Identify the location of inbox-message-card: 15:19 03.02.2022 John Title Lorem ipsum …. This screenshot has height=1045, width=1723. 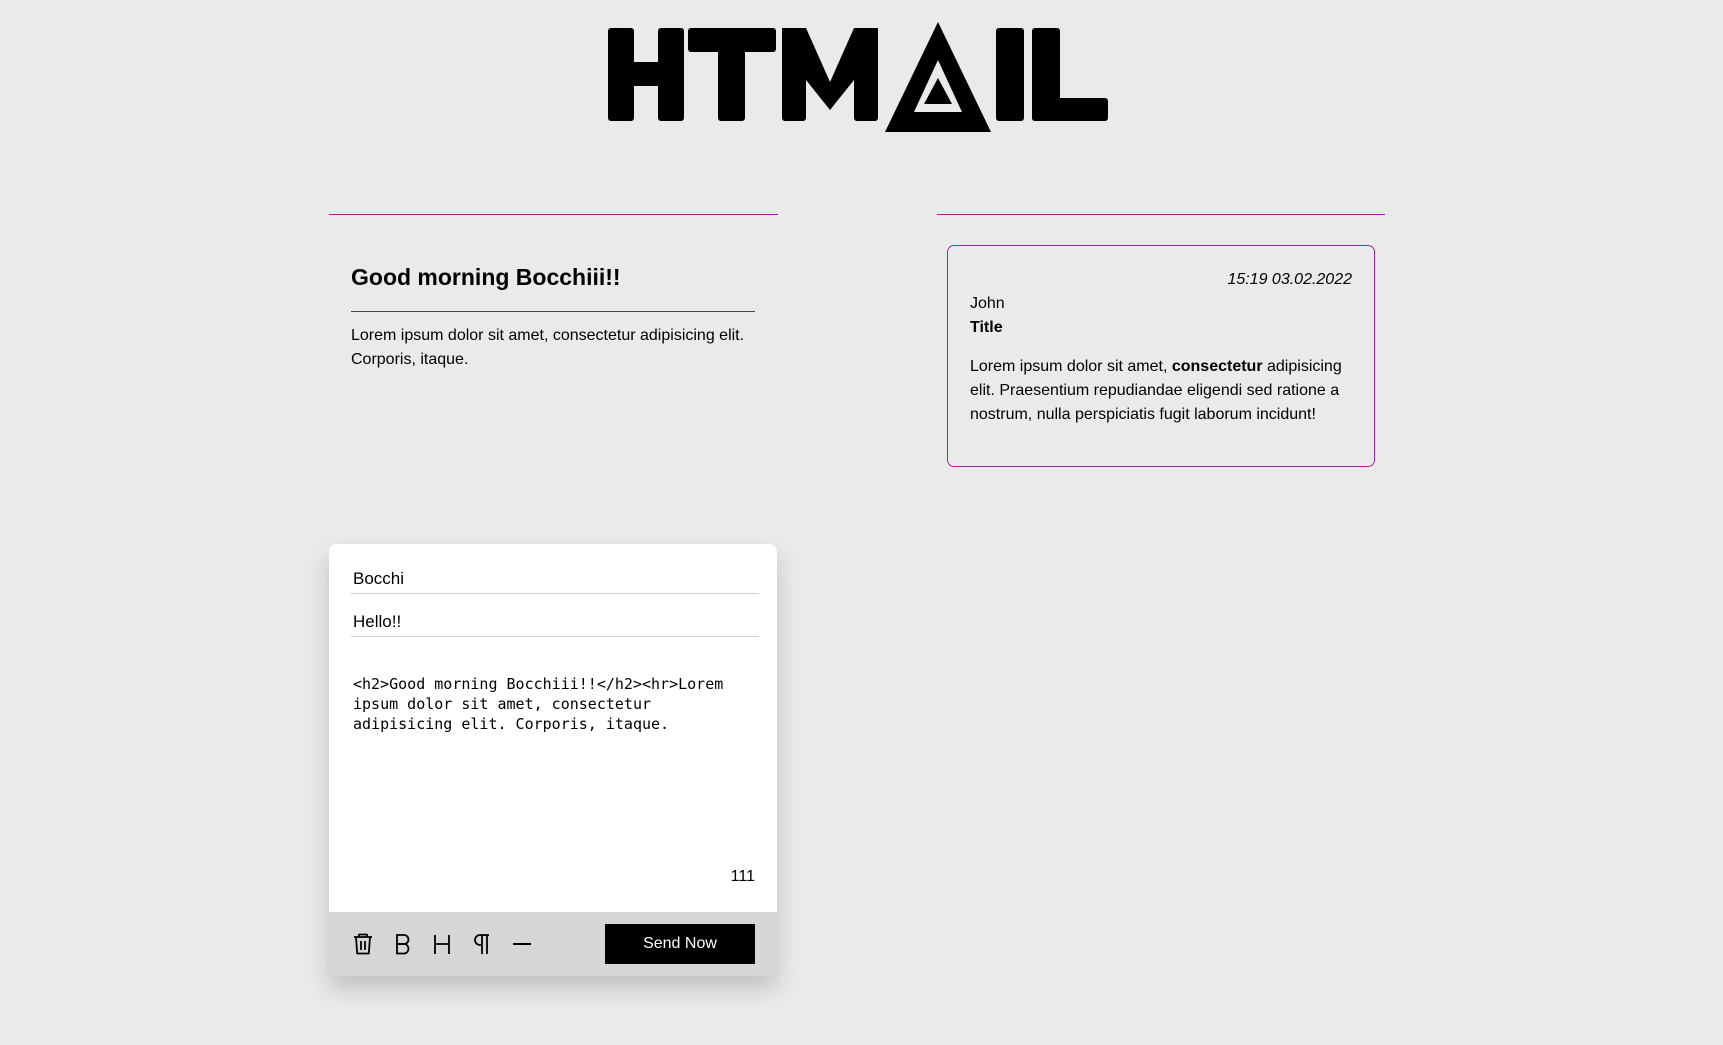
(1161, 356).